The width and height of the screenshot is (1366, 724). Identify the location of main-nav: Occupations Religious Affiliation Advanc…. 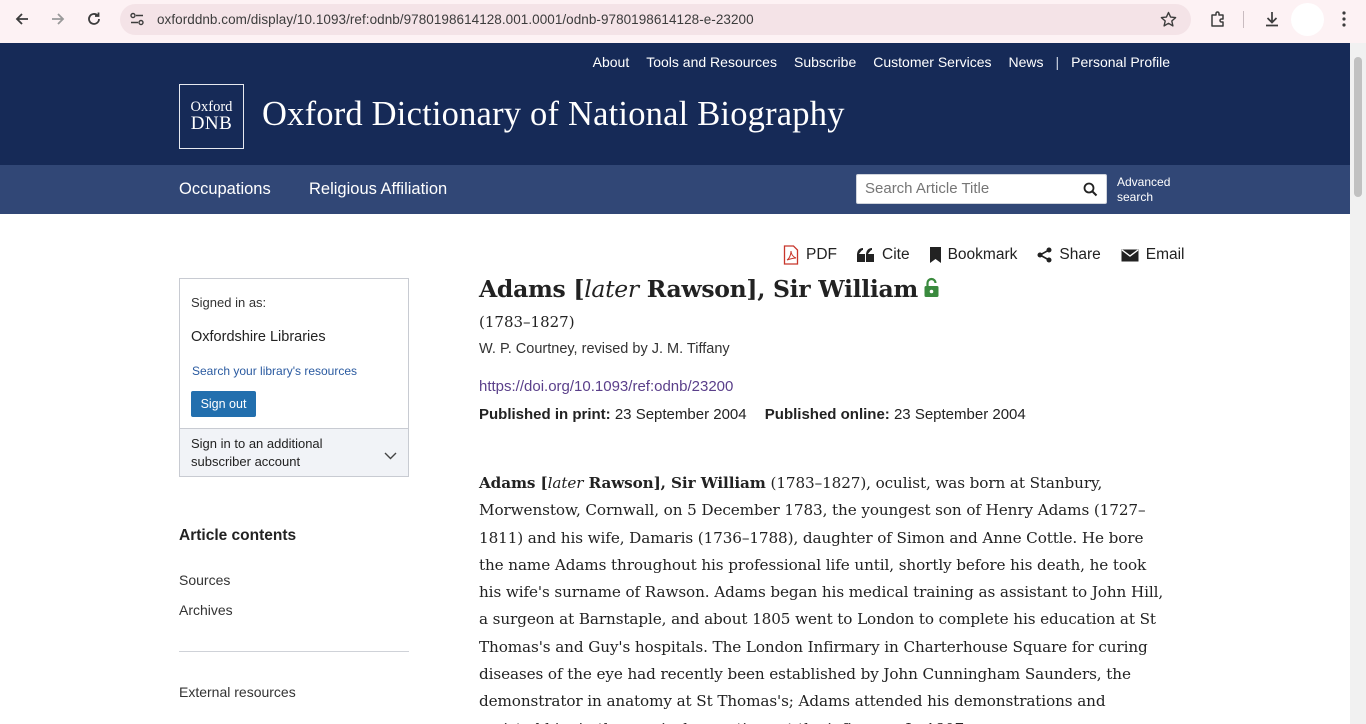
(675, 189).